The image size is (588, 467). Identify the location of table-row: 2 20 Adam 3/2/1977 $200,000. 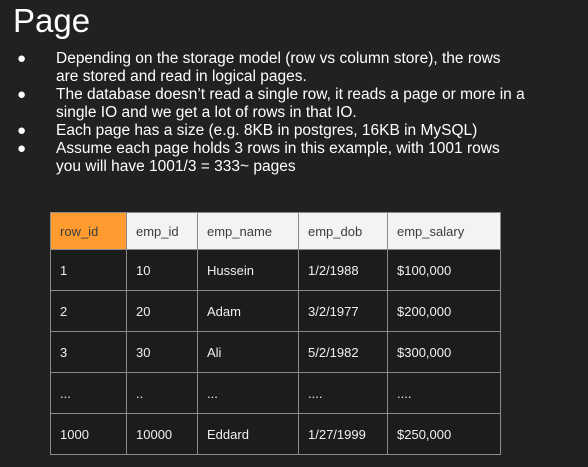
(275, 311).